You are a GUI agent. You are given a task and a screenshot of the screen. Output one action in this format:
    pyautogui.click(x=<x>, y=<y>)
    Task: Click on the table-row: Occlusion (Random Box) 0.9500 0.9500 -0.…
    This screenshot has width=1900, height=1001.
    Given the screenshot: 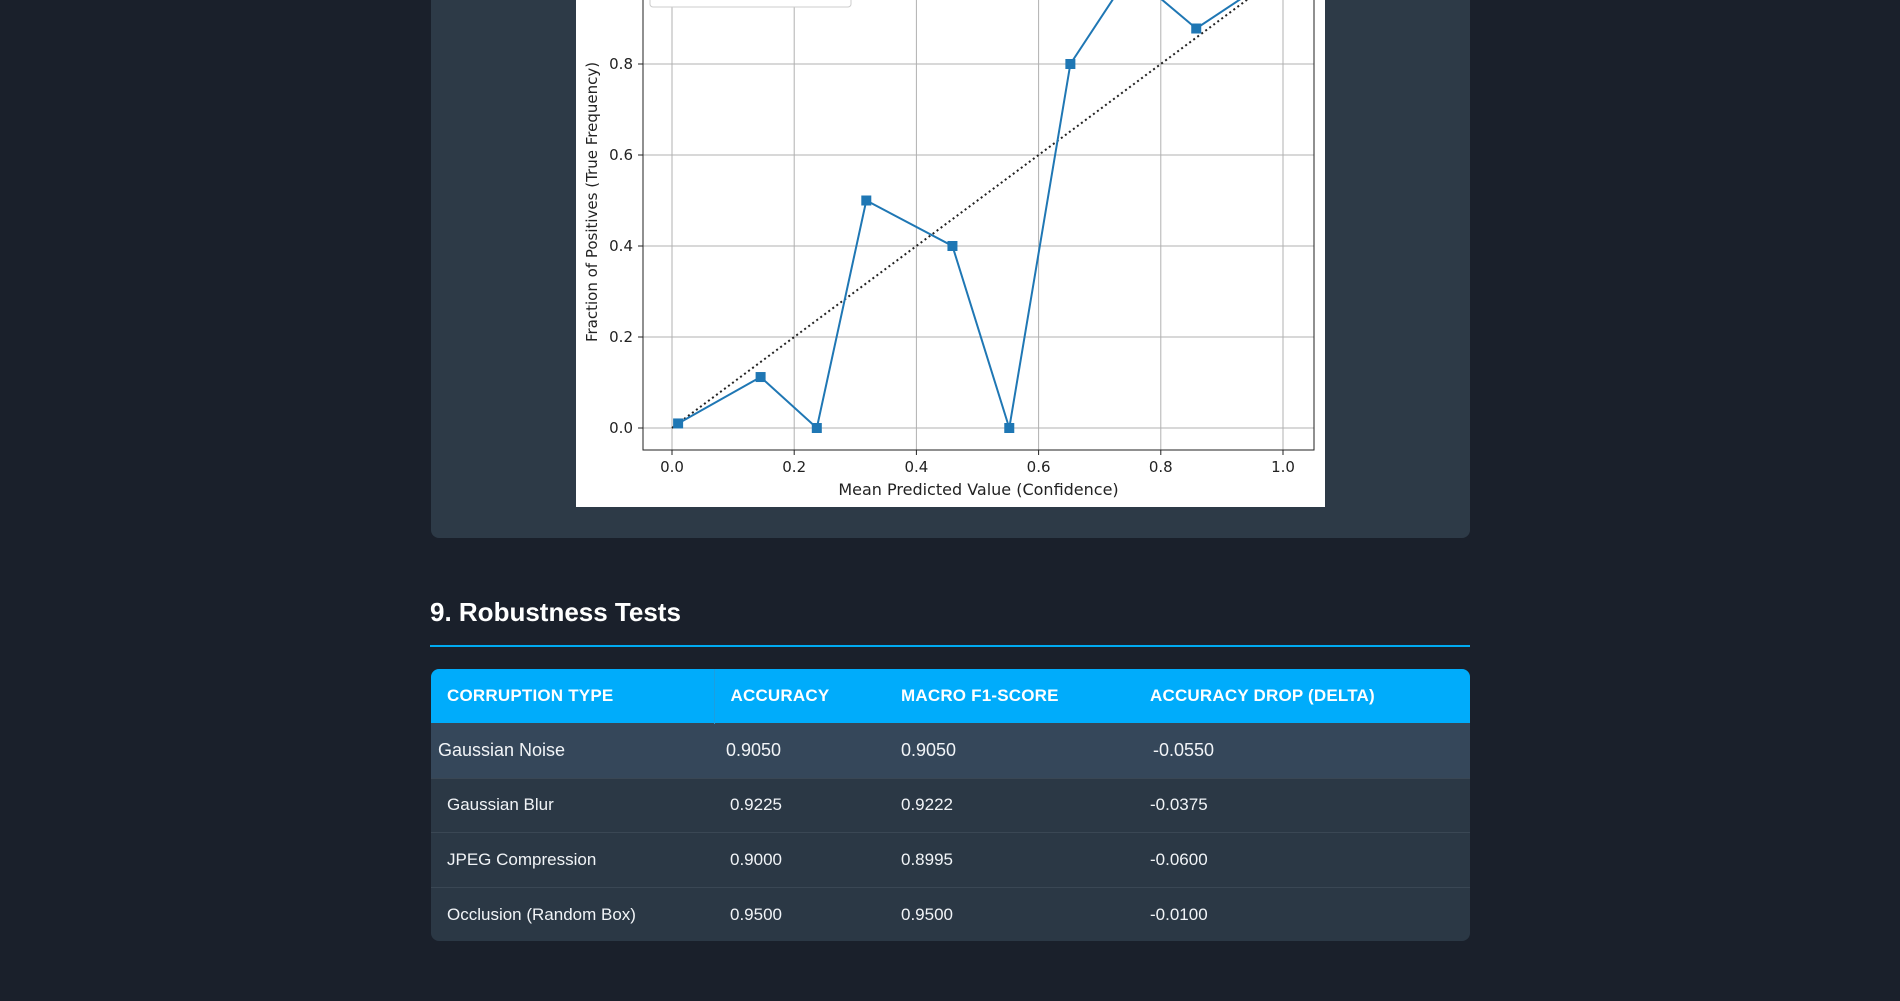 What is the action you would take?
    pyautogui.click(x=950, y=914)
    